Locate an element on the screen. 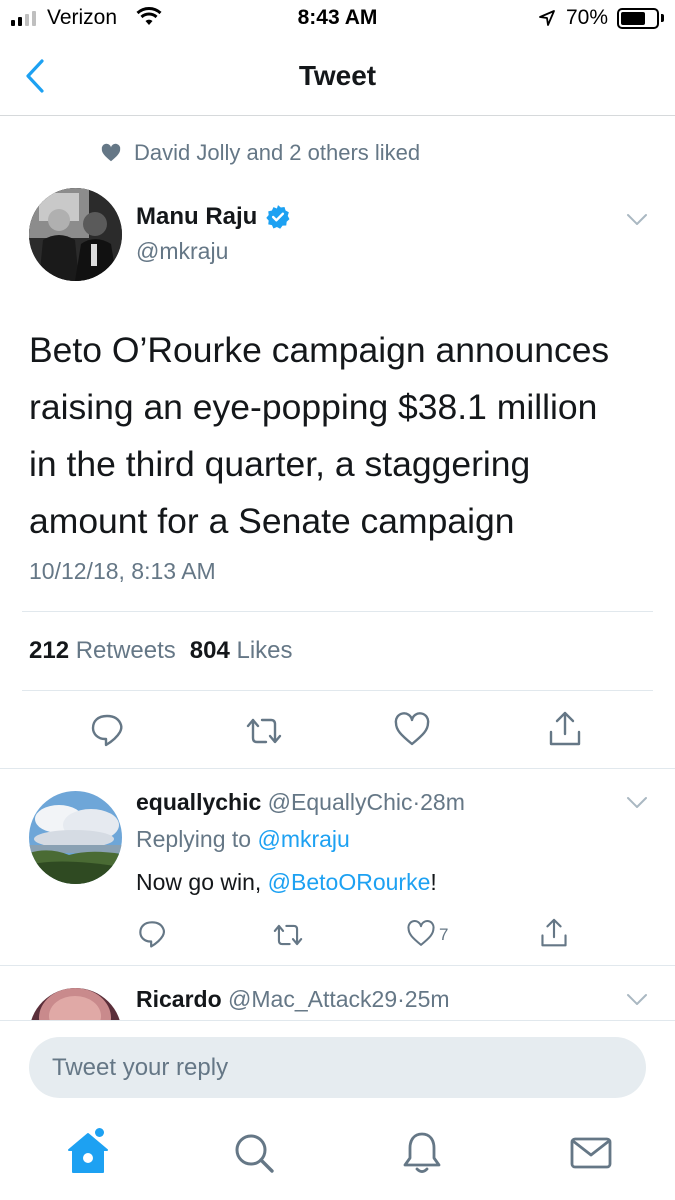  author-name-text: Manu Raju is located at coordinates (197, 216).